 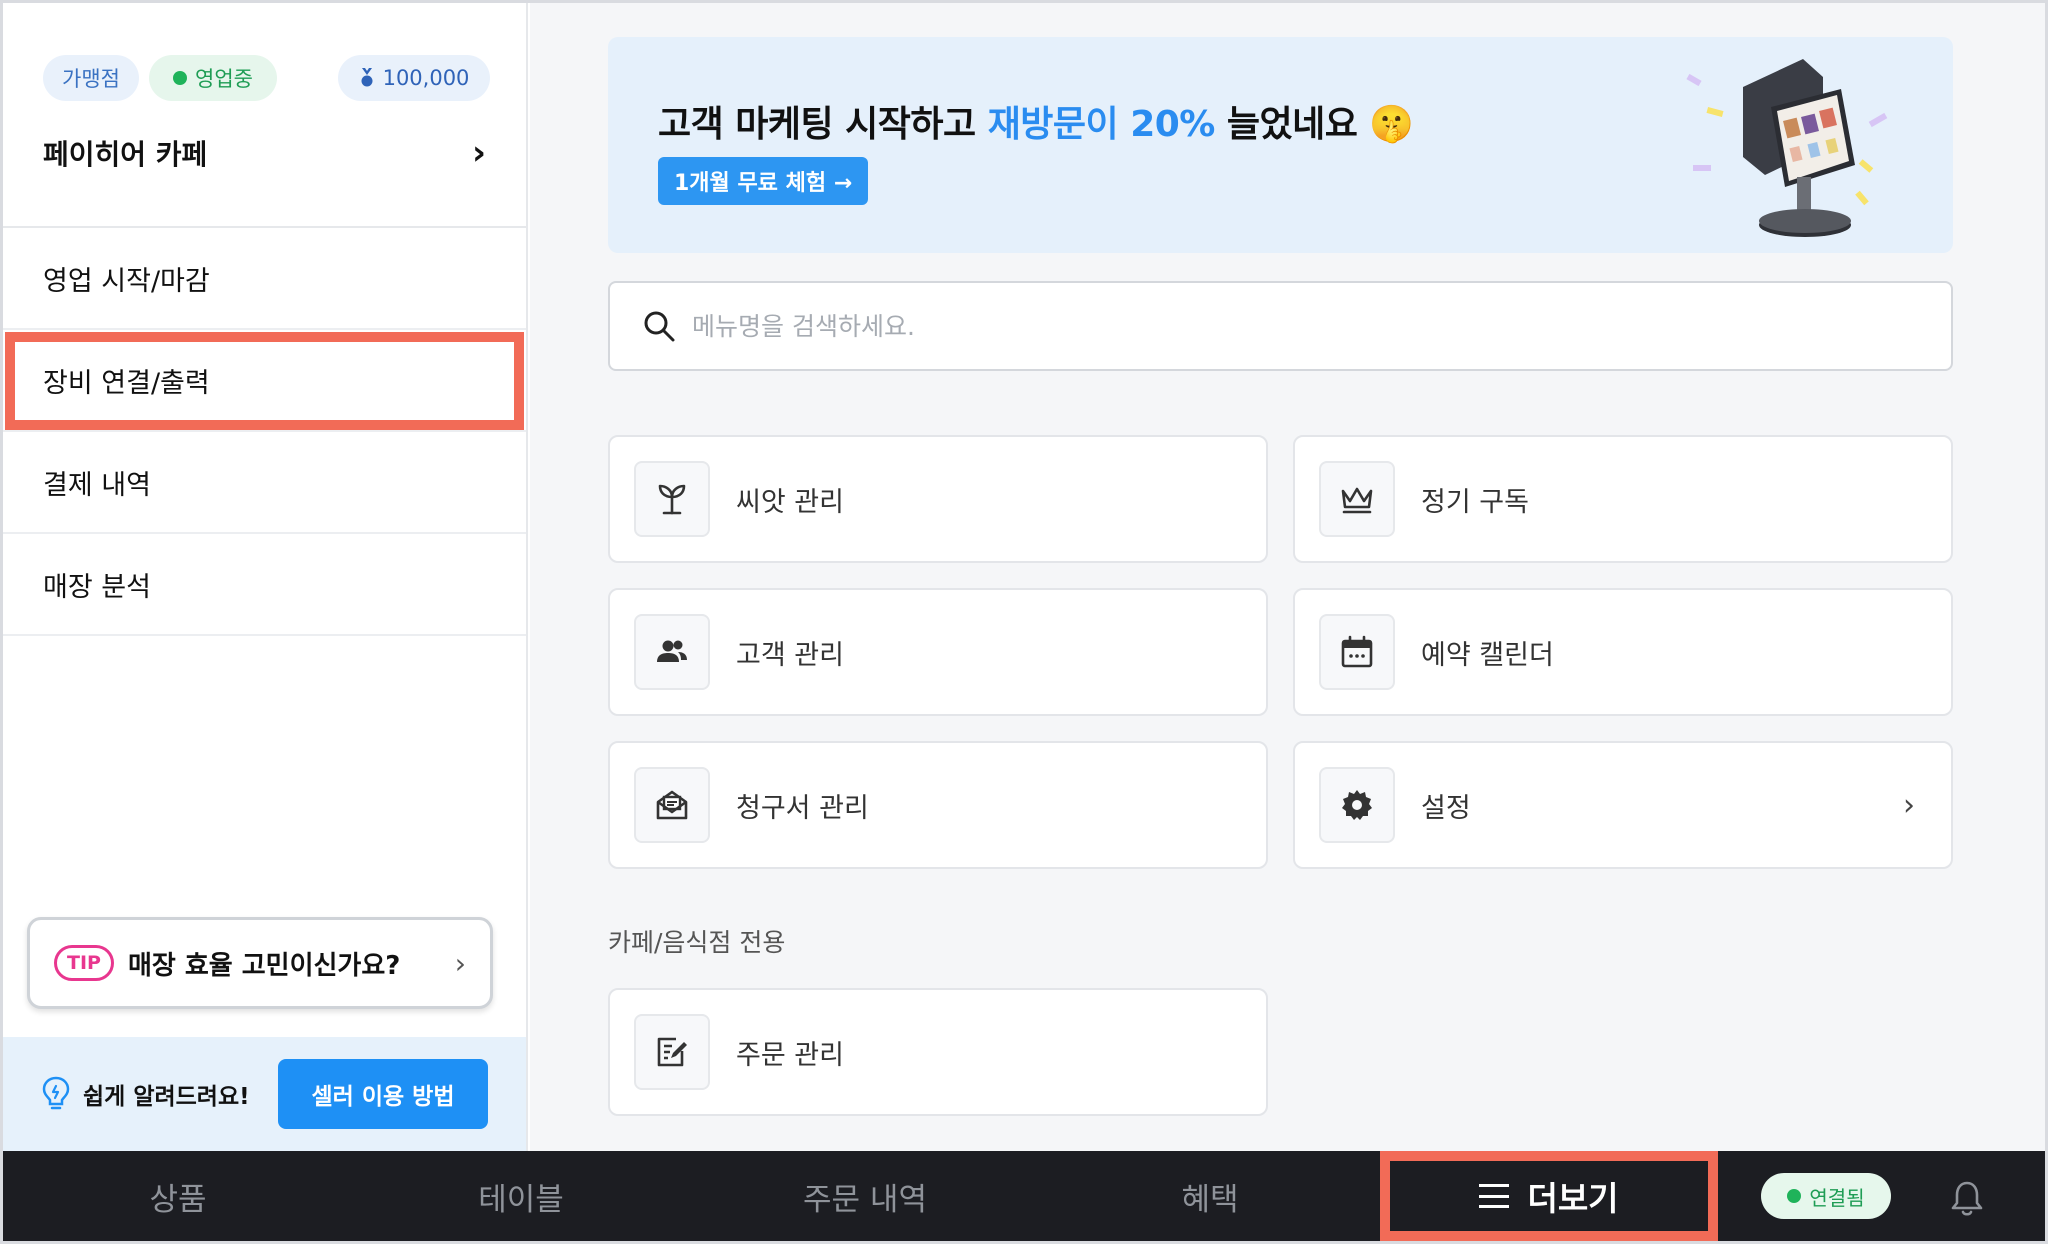 I want to click on tip-text: 매장 효율 고민이신가요?, so click(x=264, y=965).